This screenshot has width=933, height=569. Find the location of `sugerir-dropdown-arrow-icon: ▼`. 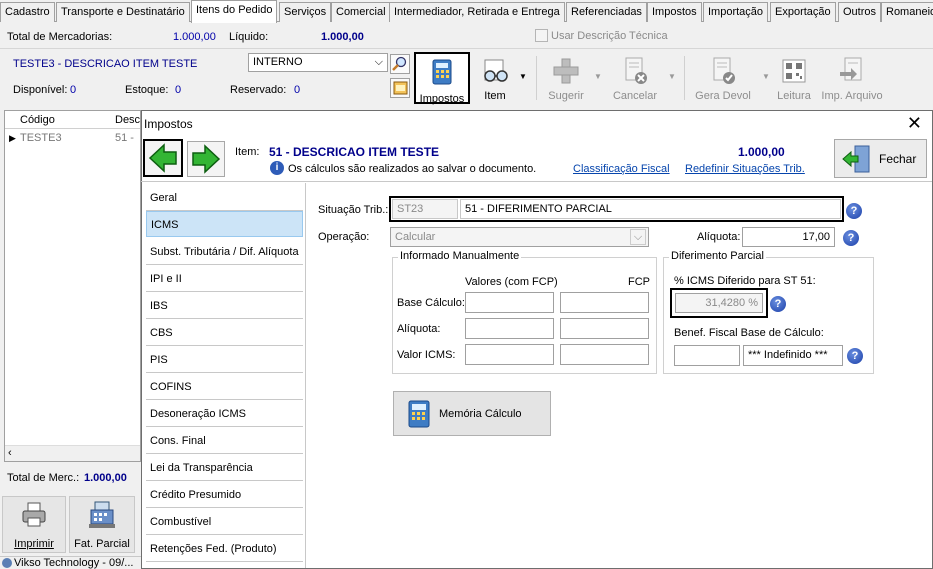

sugerir-dropdown-arrow-icon: ▼ is located at coordinates (598, 76).